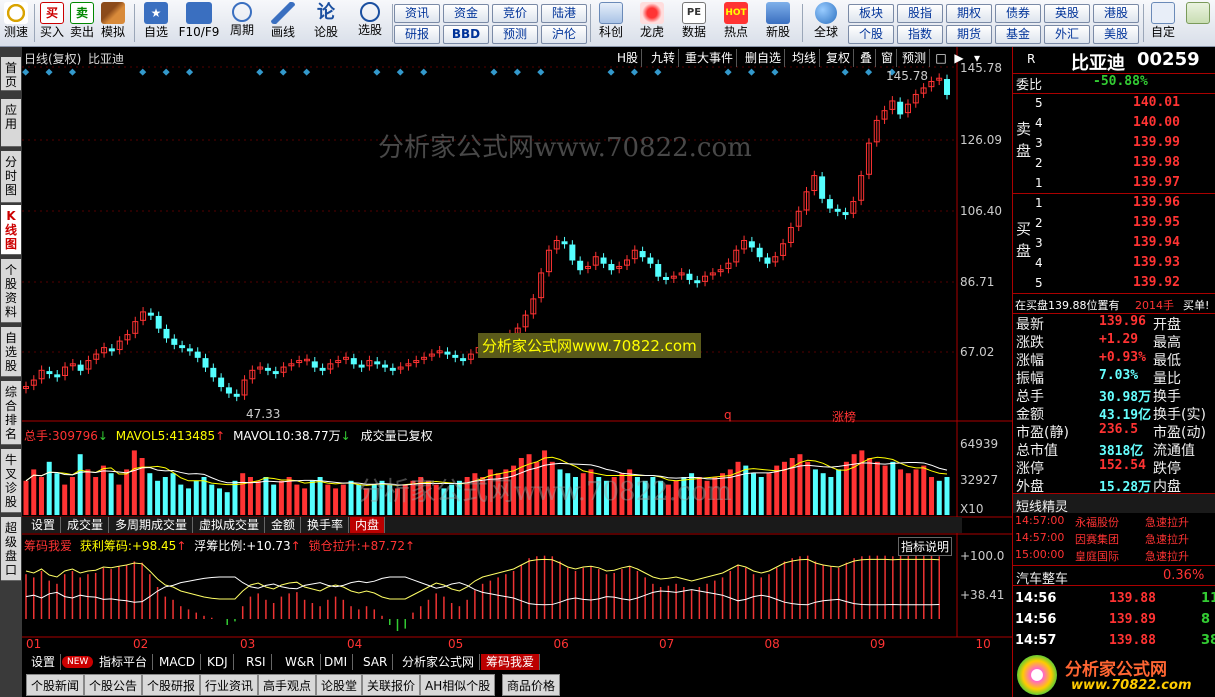 This screenshot has width=1215, height=697. Describe the element at coordinates (915, 58) in the screenshot. I see `chart-menu-item: 预测` at that location.